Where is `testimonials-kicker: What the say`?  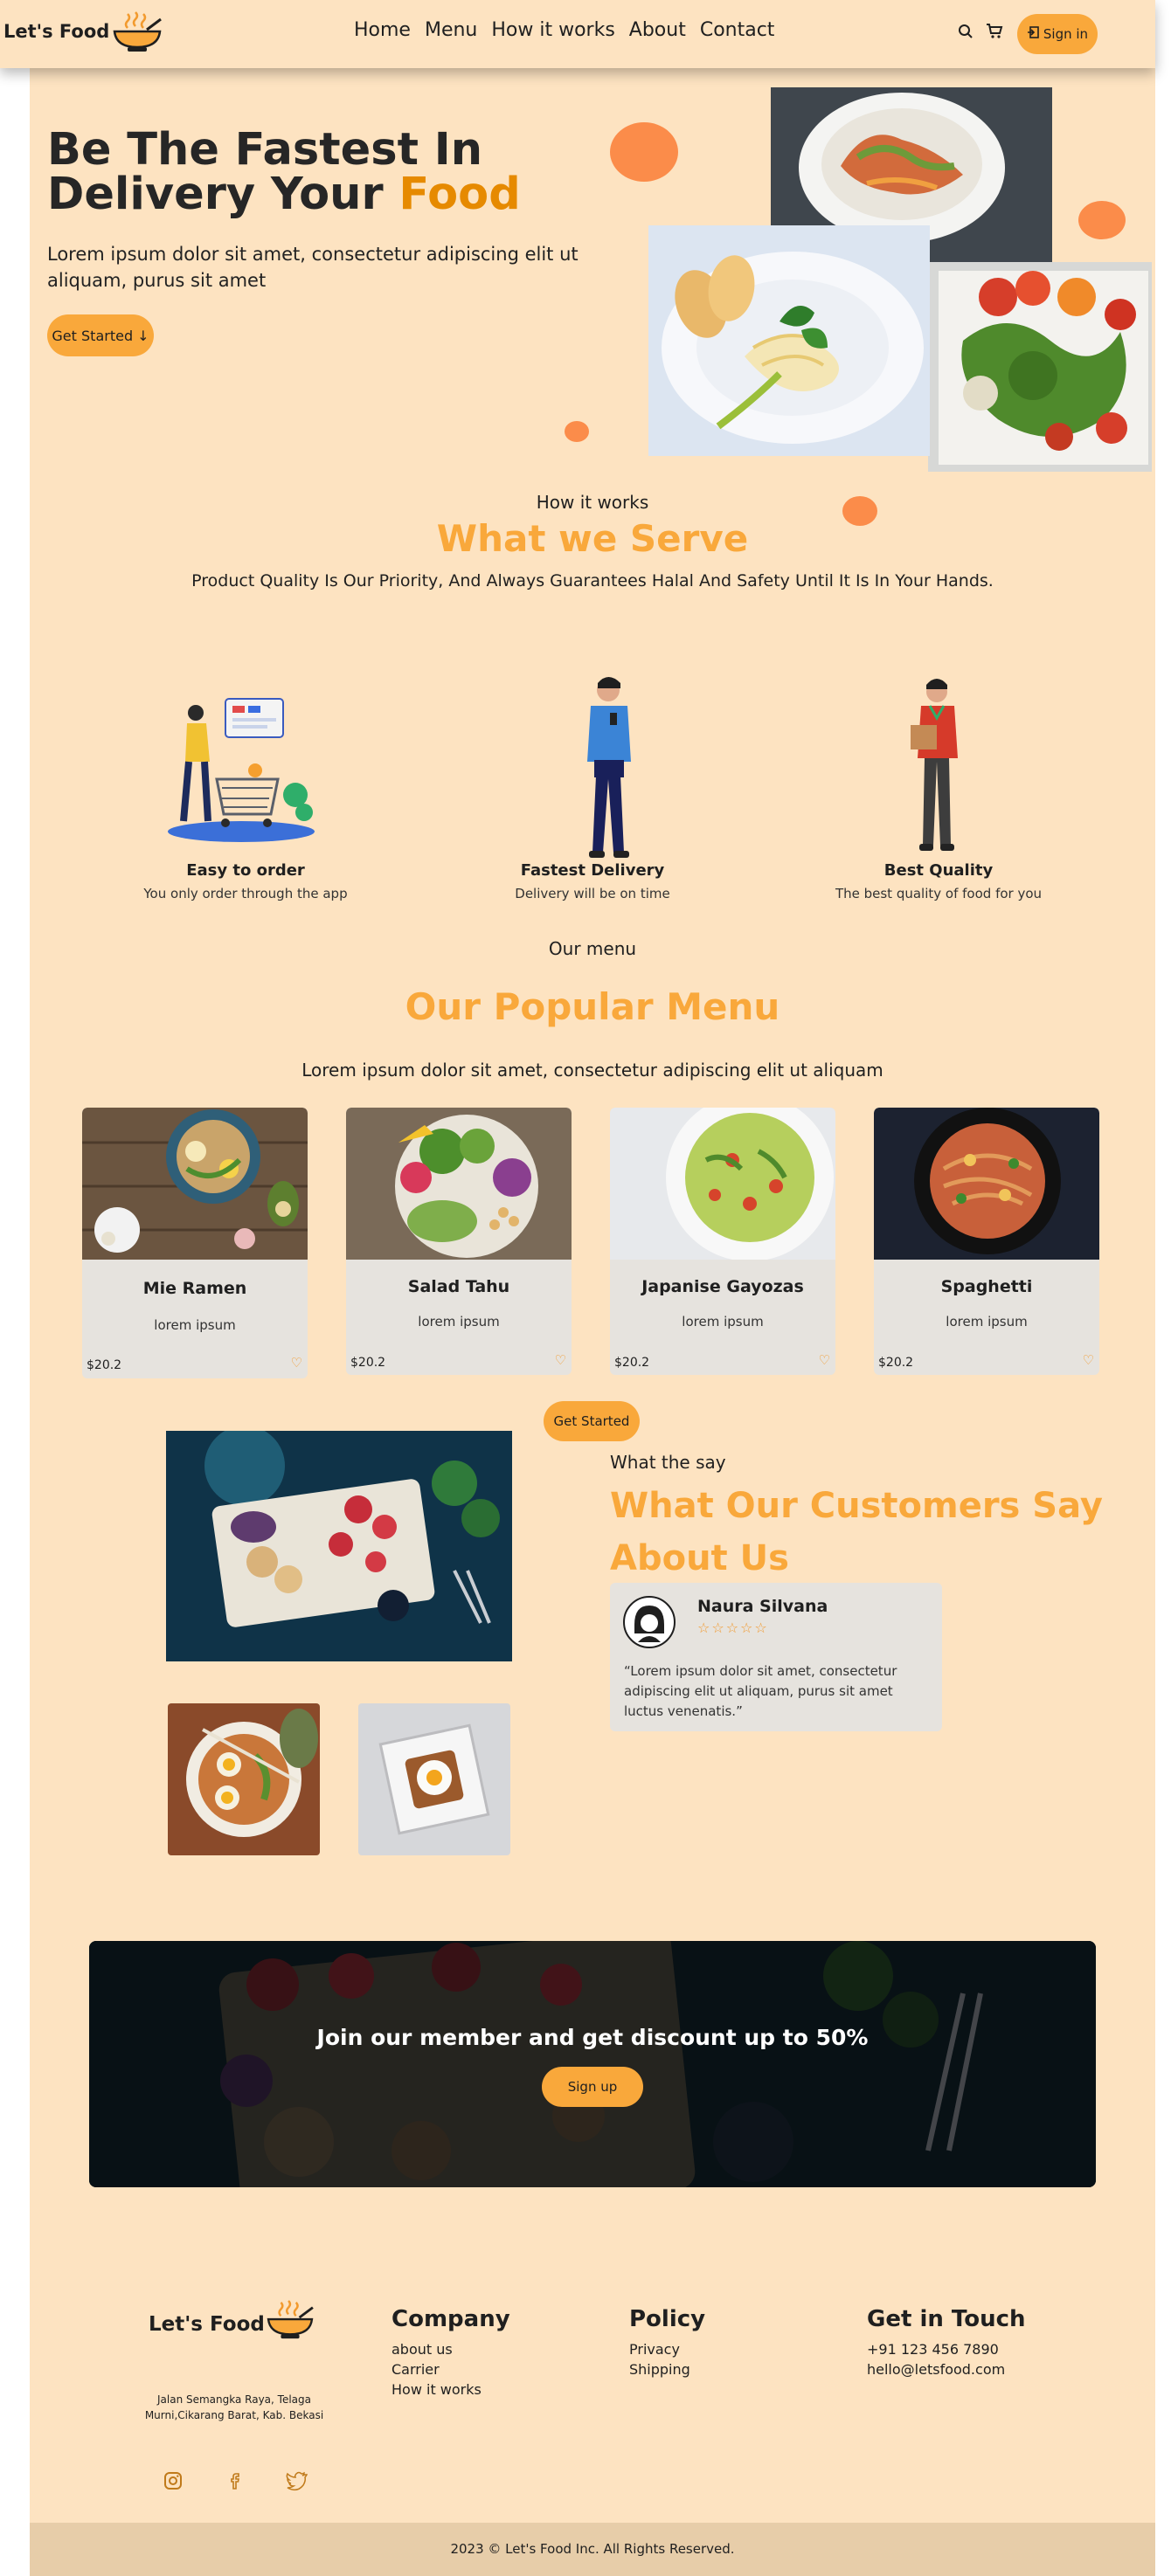
testimonials-kicker: What the say is located at coordinates (668, 1462).